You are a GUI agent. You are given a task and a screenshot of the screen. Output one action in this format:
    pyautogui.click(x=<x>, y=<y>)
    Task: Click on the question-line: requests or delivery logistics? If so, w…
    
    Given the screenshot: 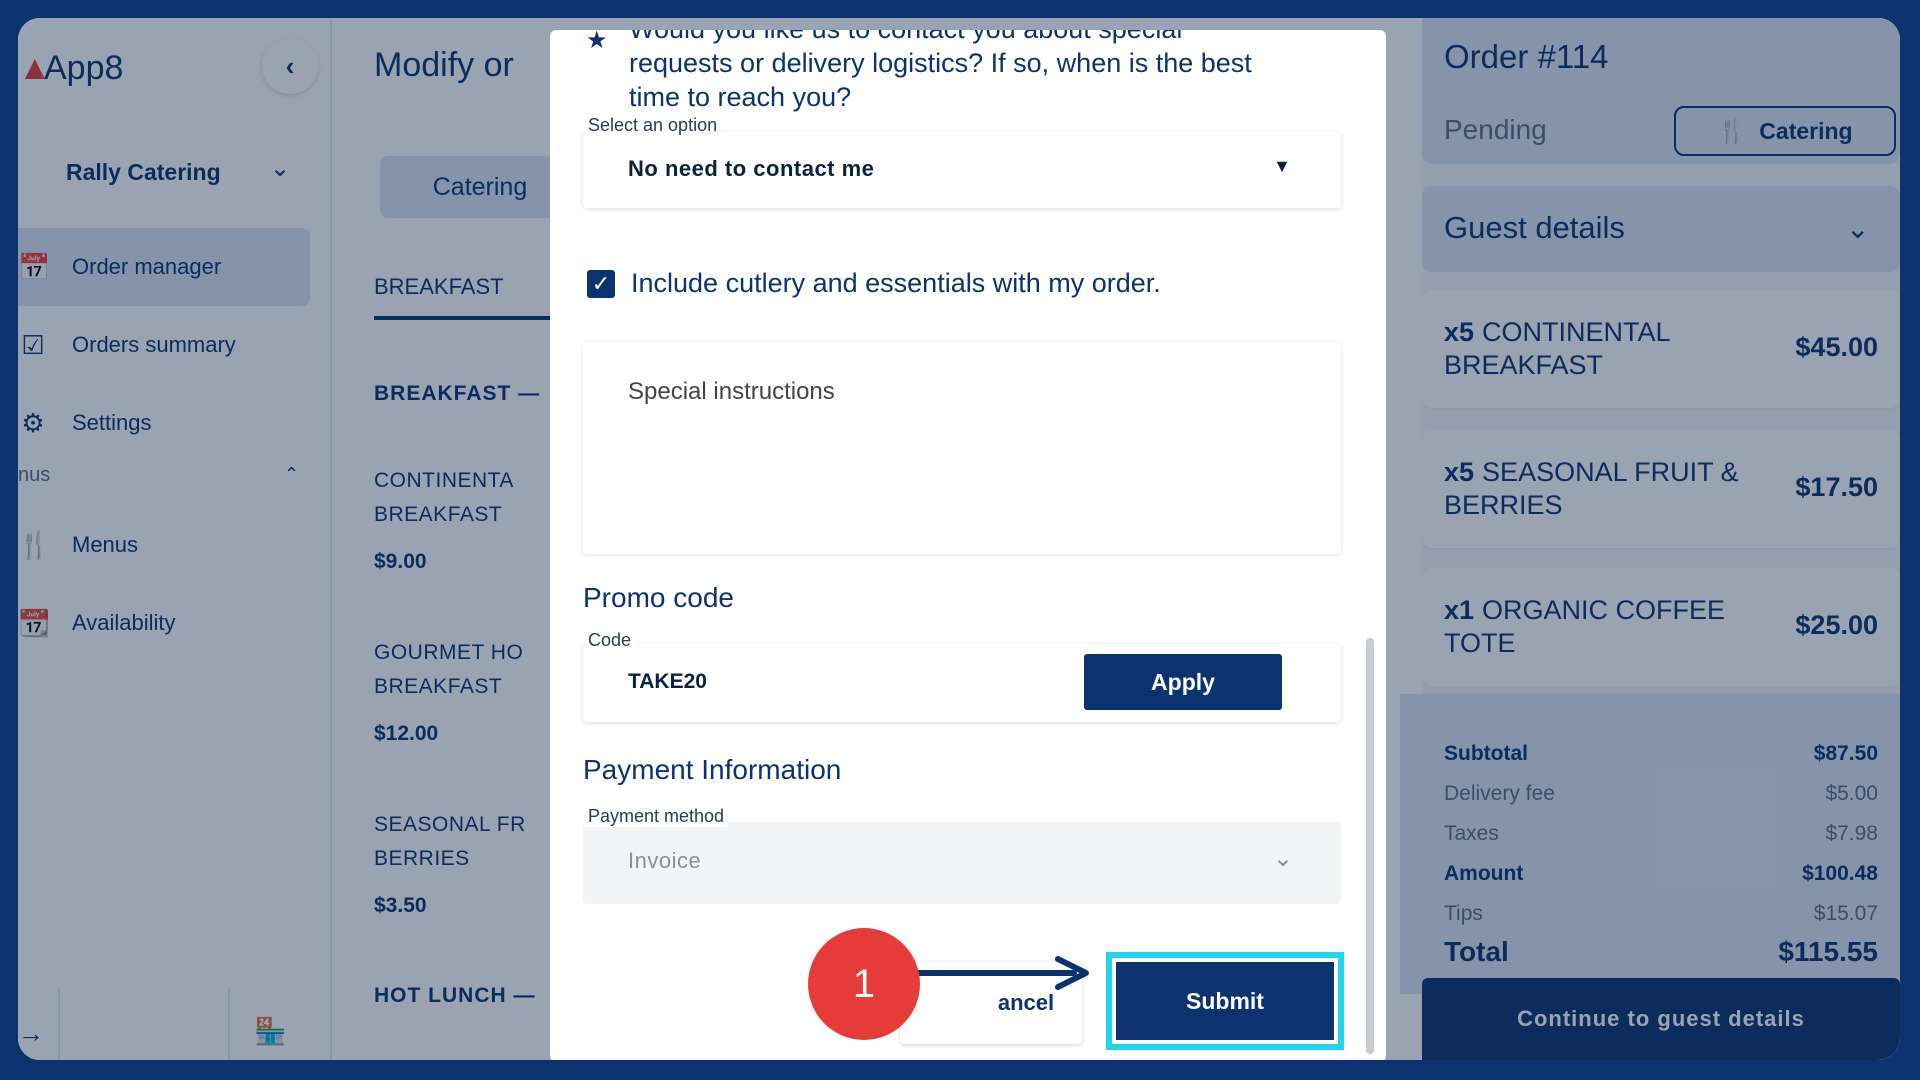 What is the action you would take?
    pyautogui.click(x=940, y=63)
    